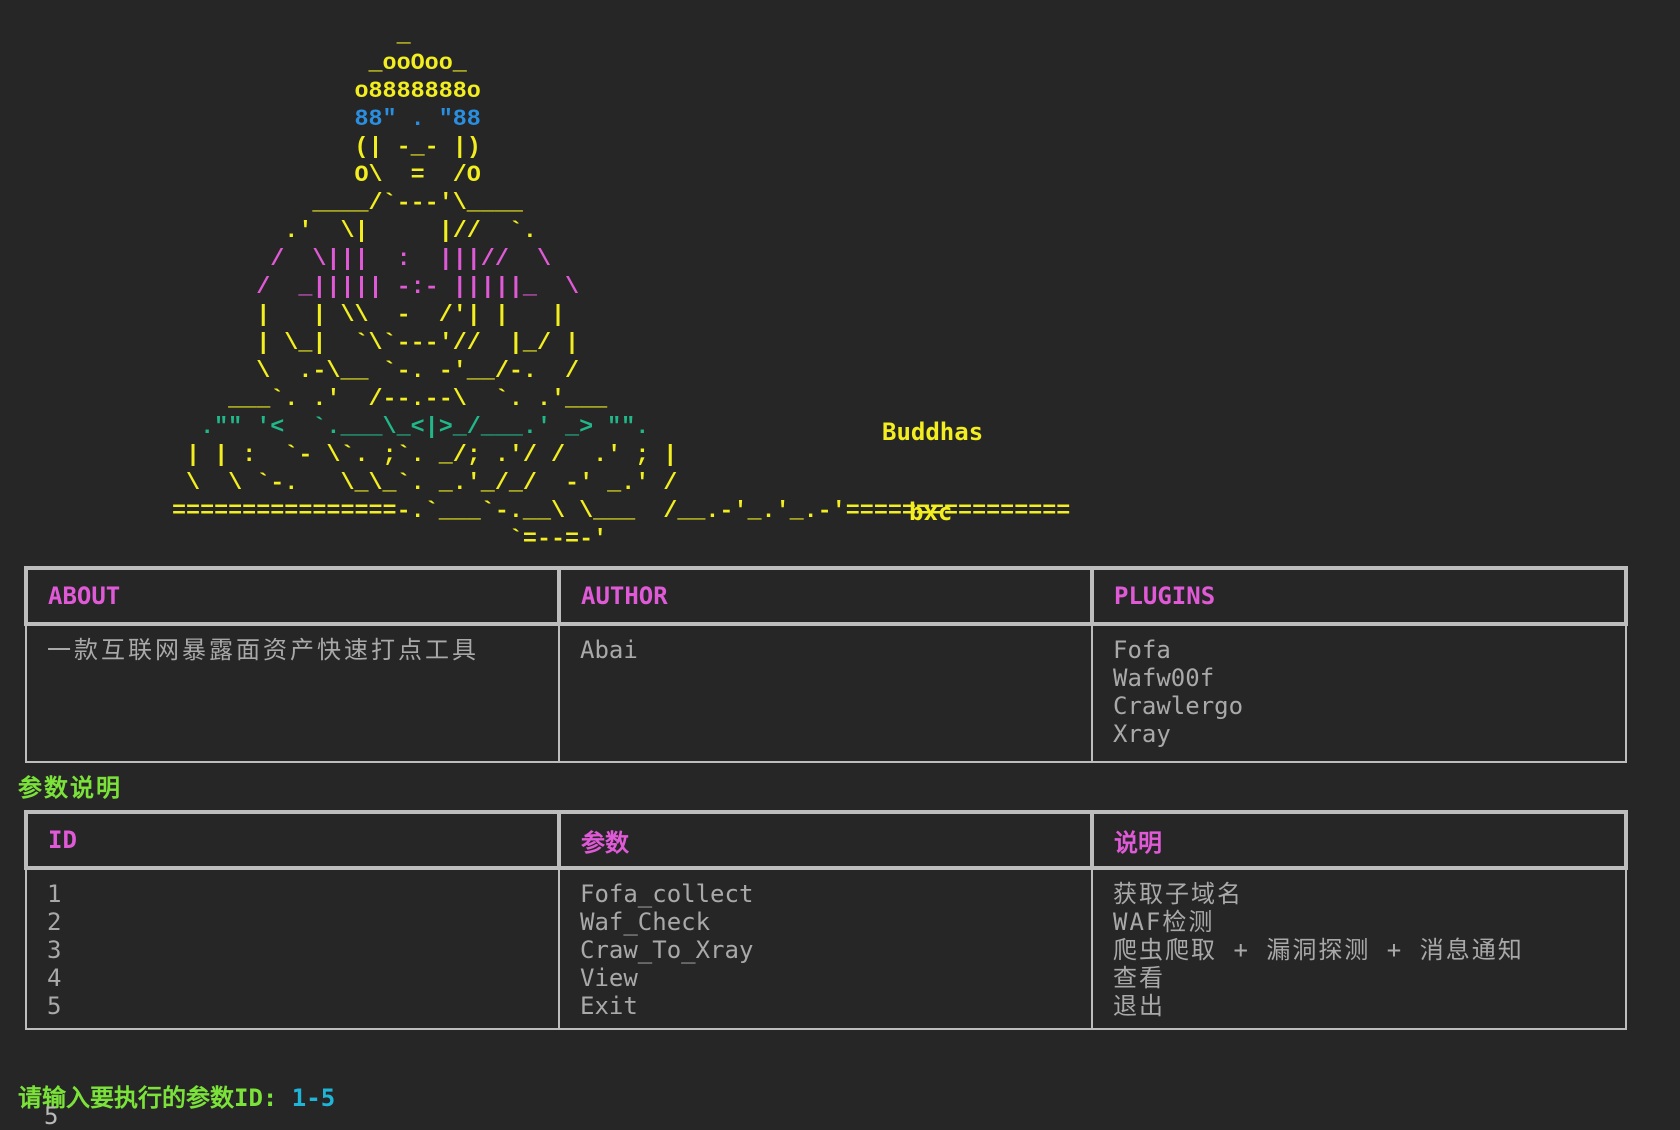 The height and width of the screenshot is (1130, 1680). What do you see at coordinates (931, 512) in the screenshot?
I see `banner-label-bxc: bxc` at bounding box center [931, 512].